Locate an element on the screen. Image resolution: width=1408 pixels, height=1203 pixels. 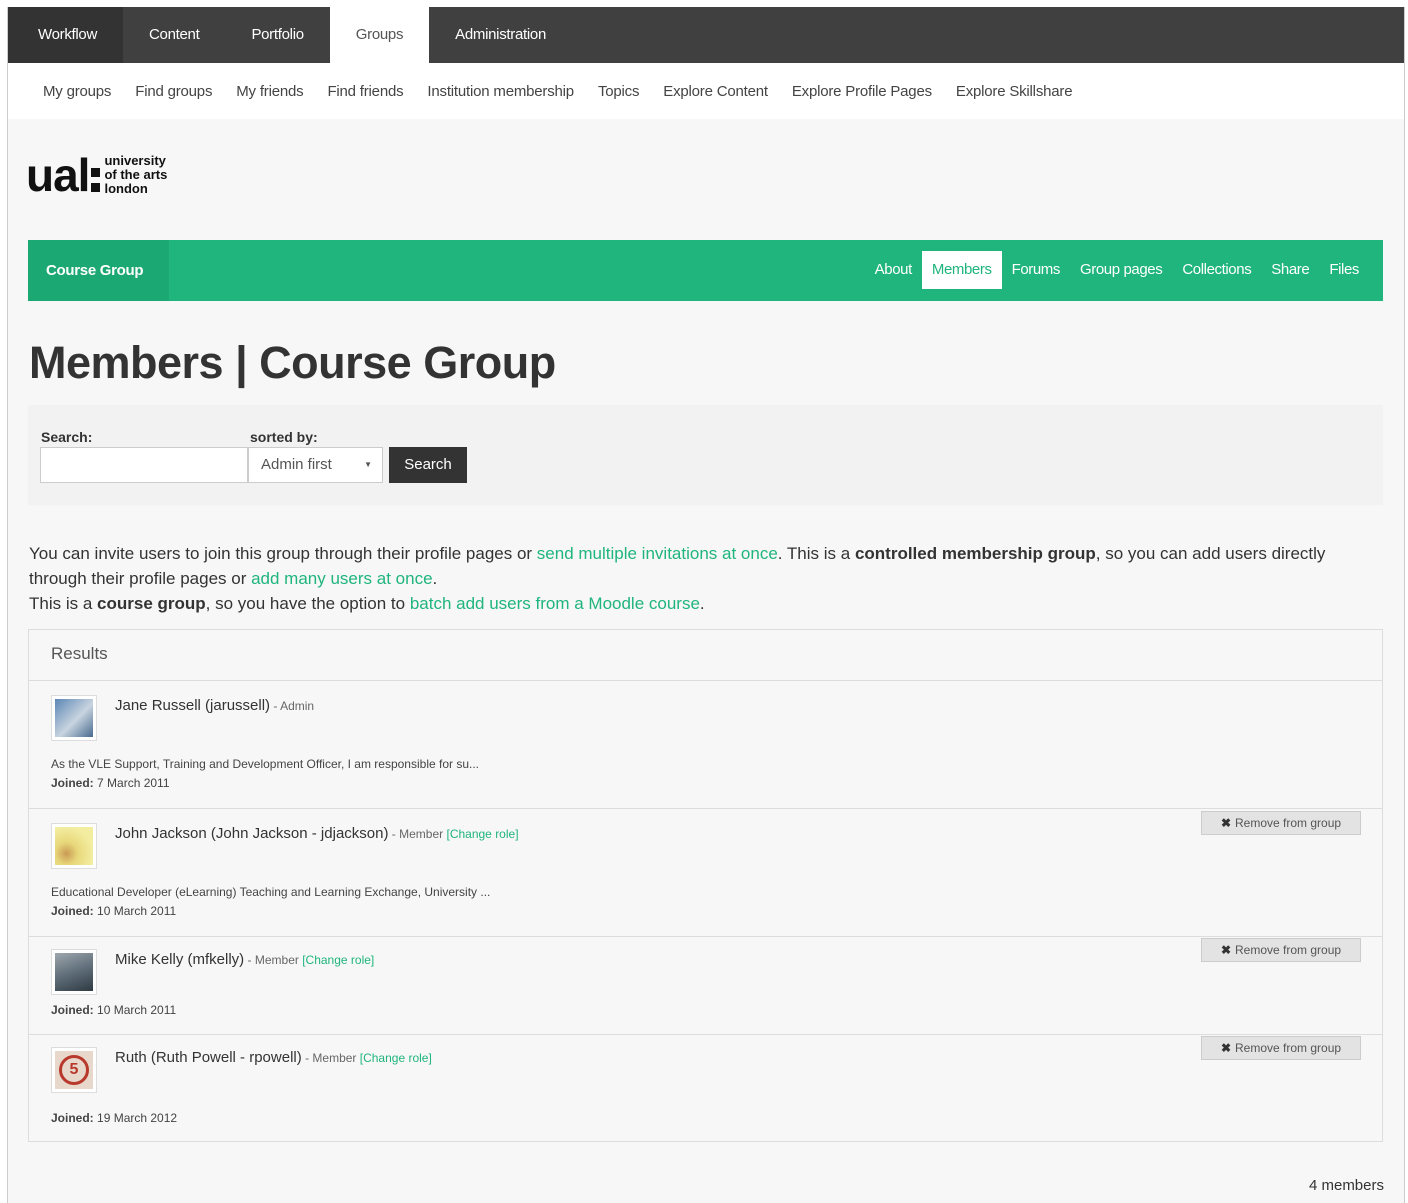
member-role: - Admin is located at coordinates (292, 706).